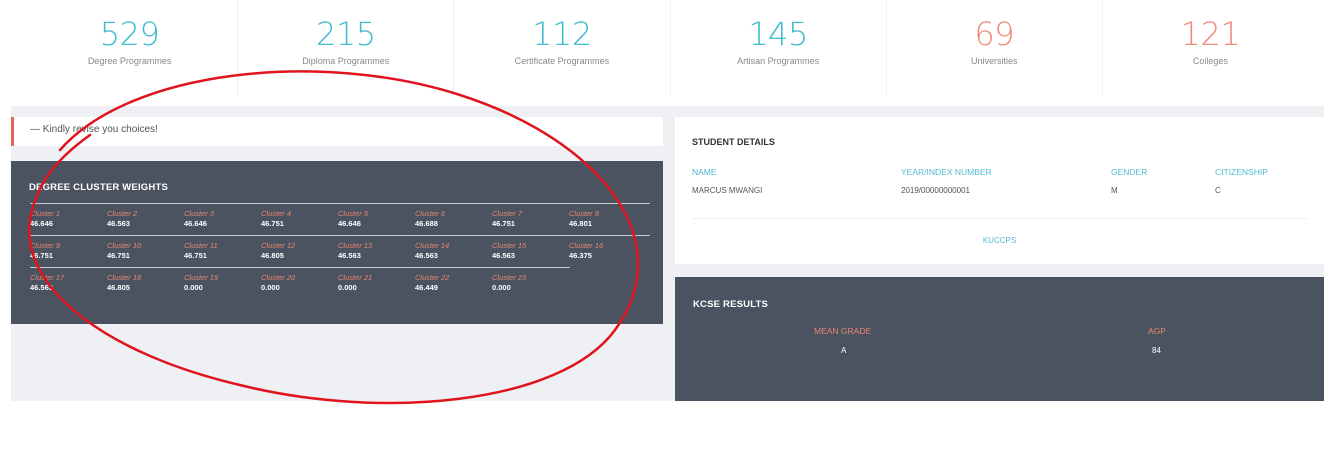 The image size is (1330, 474). Describe the element at coordinates (843, 331) in the screenshot. I see `mean-grade-header: MEAN GRADE` at that location.